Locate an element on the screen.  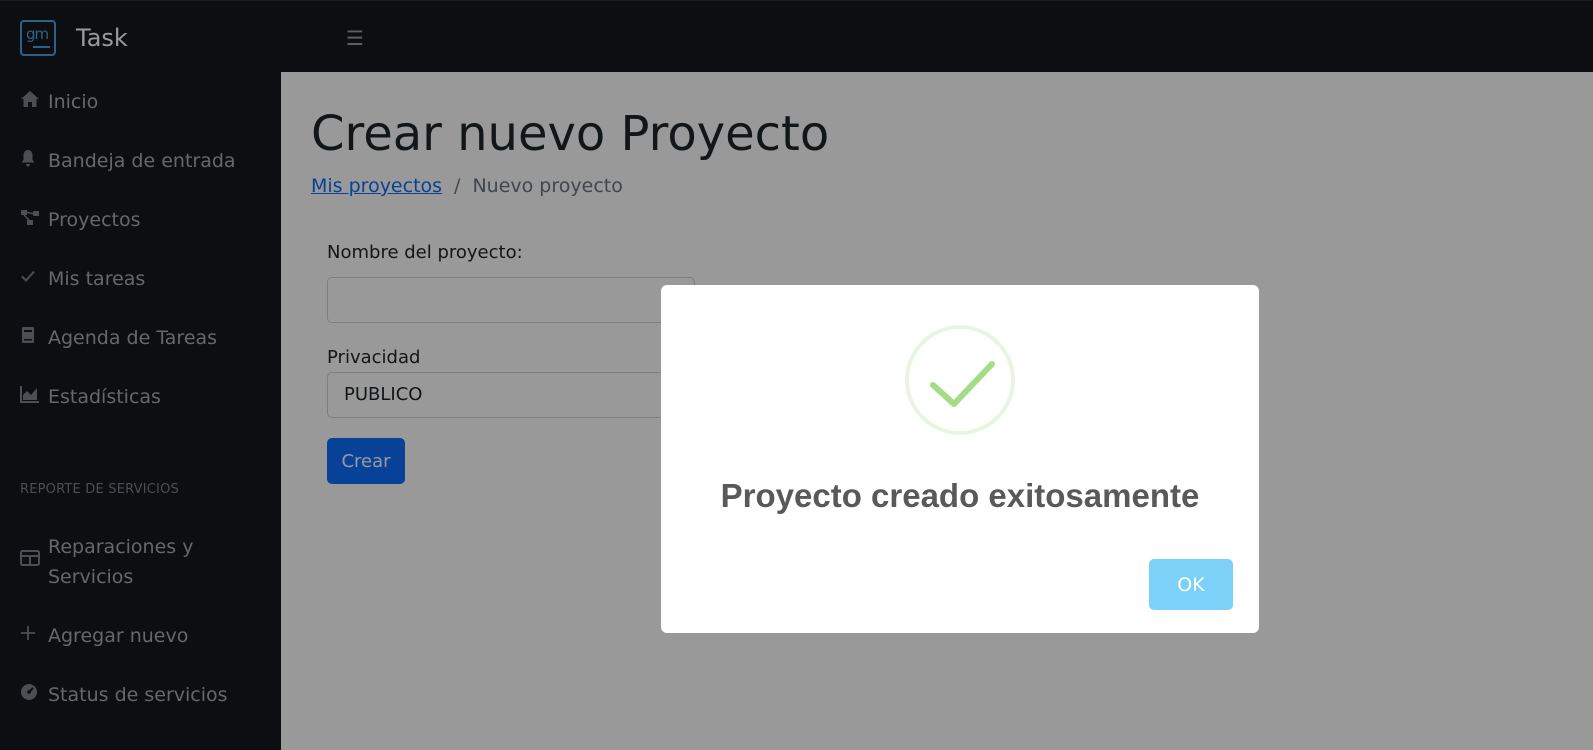
dialog-title: Proyecto creado exitosamente is located at coordinates (960, 495).